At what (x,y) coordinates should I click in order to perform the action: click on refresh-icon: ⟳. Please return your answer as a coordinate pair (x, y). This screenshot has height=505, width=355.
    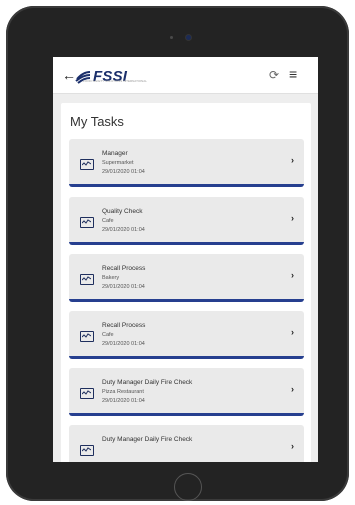
    Looking at the image, I should click on (274, 75).